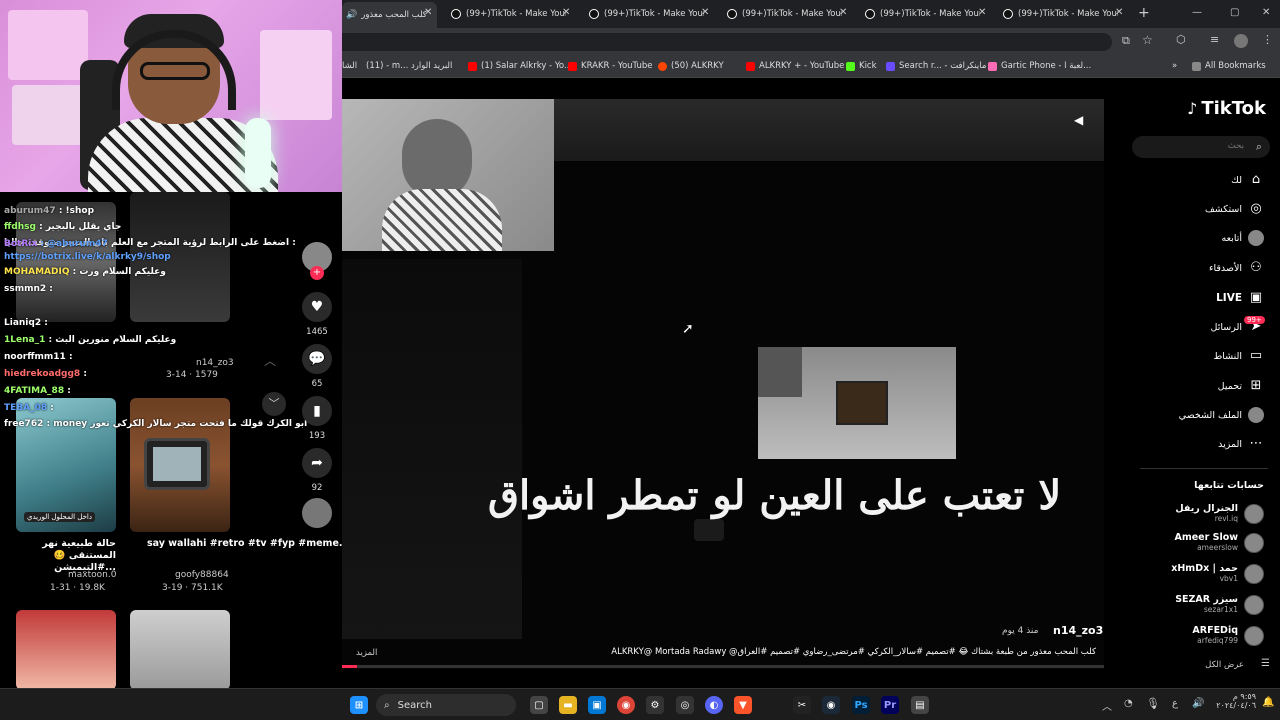 This screenshot has height=720, width=1280. I want to click on nav-friends: الأصدقاء ⚇, so click(1236, 268).